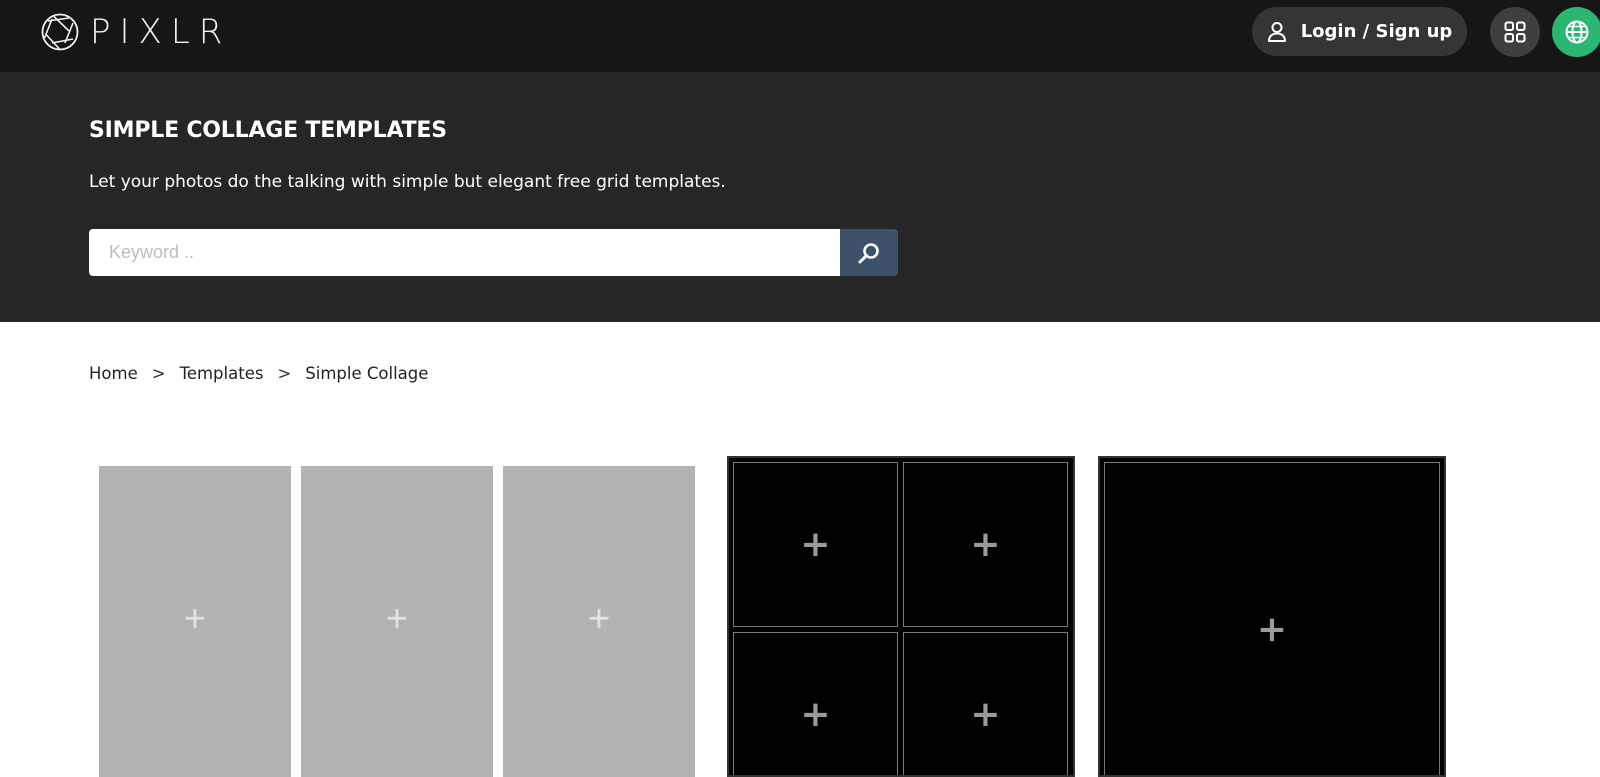  Describe the element at coordinates (222, 373) in the screenshot. I see `breadcrumb-templates: Templates` at that location.